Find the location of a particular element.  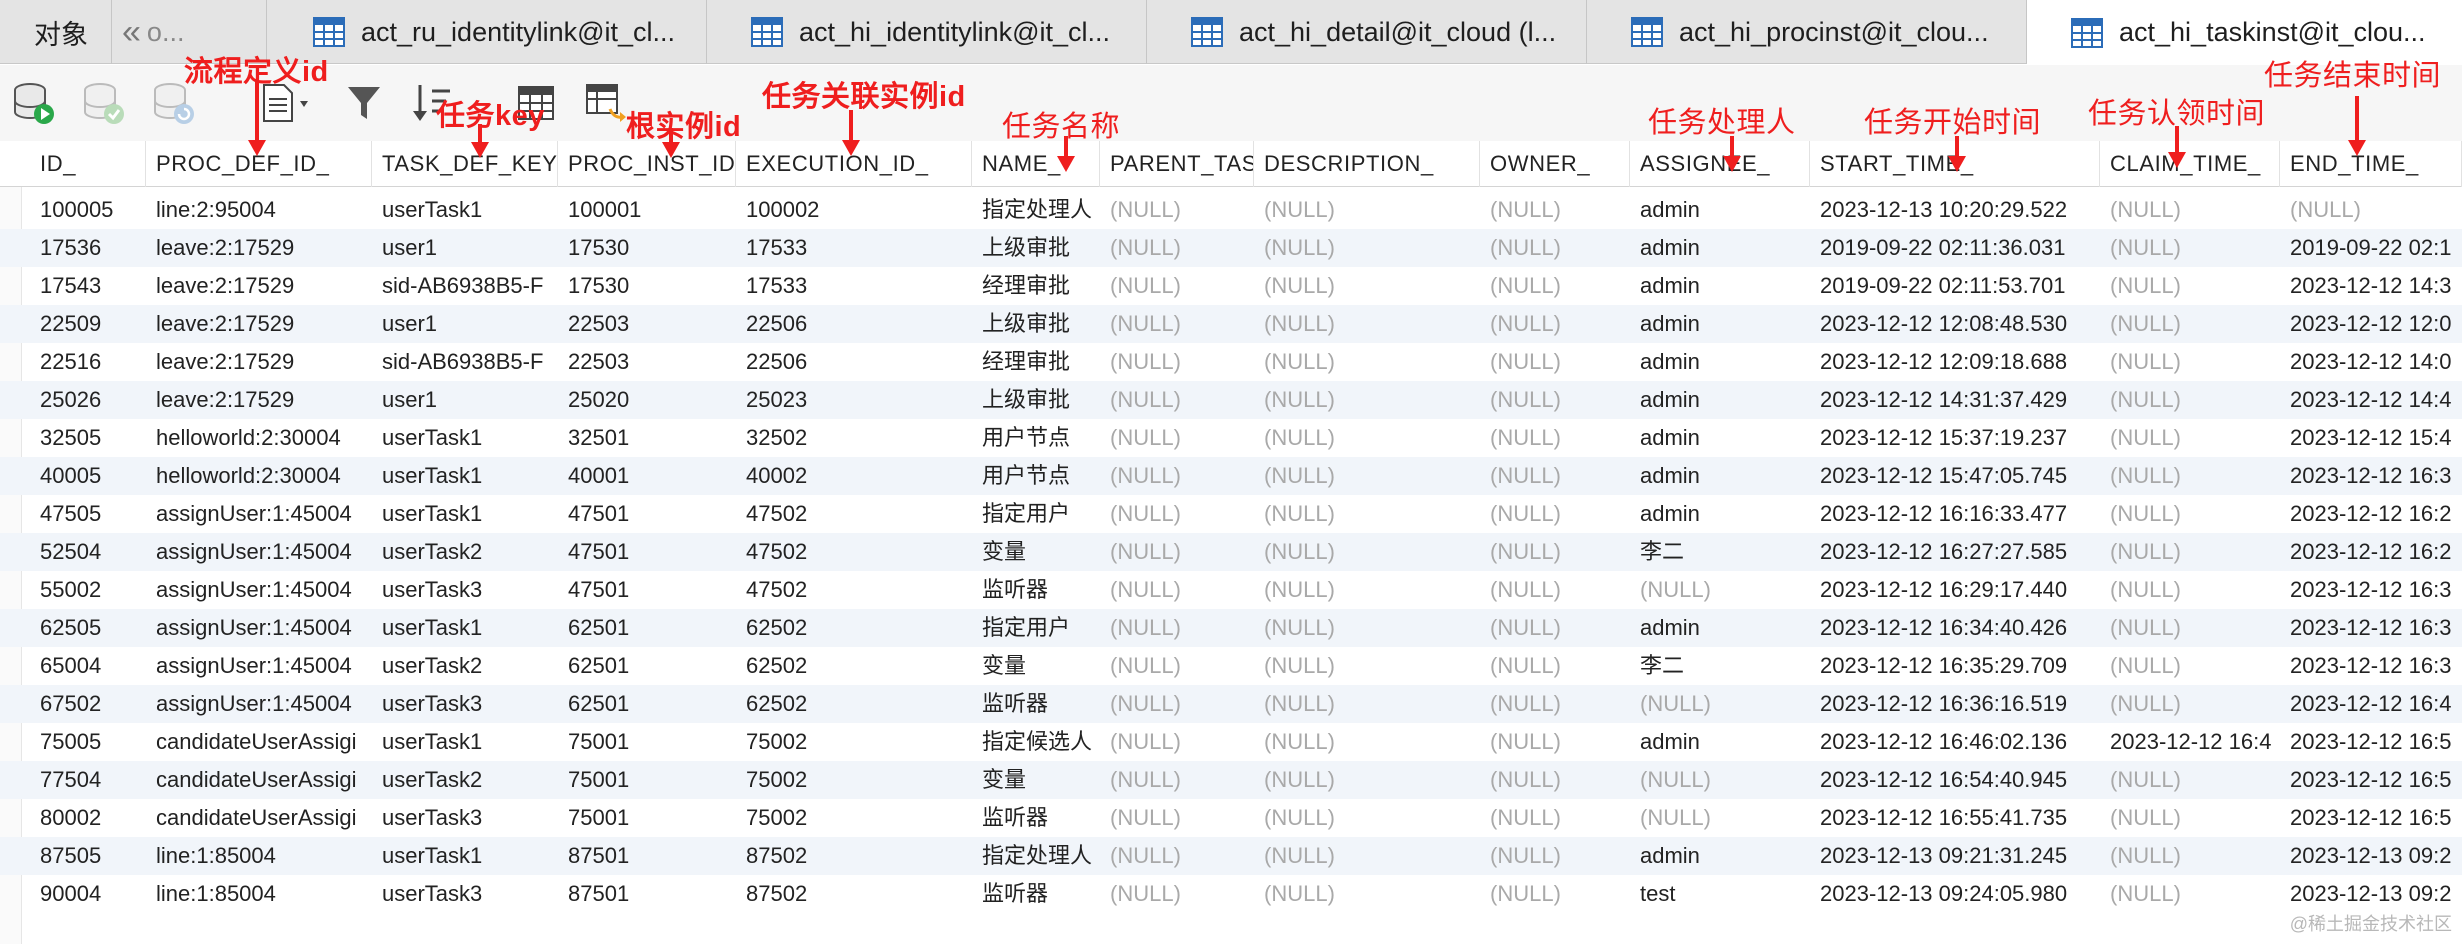

cell-end-time: 2023-12-12 16:4 is located at coordinates (2371, 704).